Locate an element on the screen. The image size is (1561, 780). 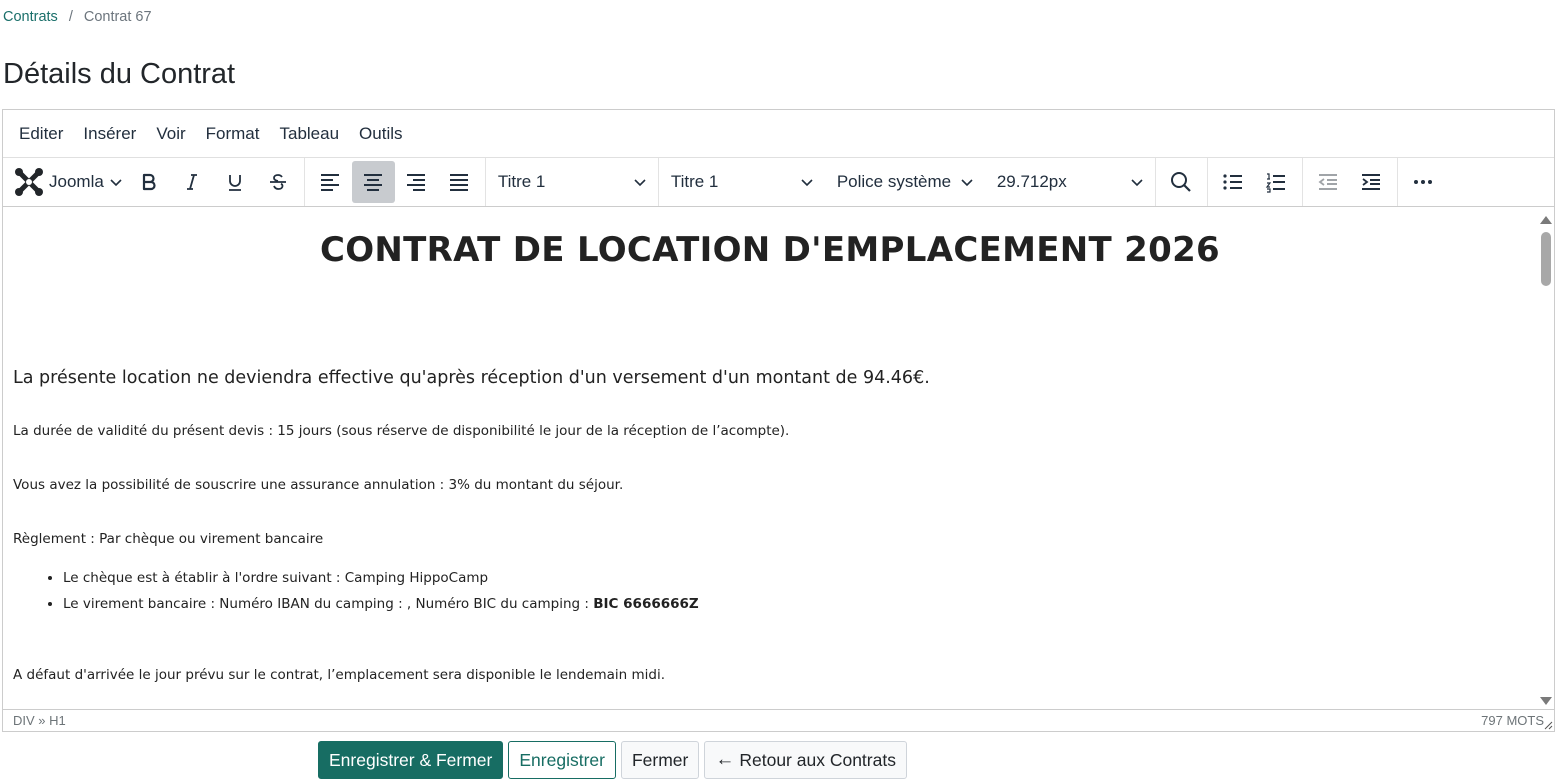
align-left-icon is located at coordinates (330, 182).